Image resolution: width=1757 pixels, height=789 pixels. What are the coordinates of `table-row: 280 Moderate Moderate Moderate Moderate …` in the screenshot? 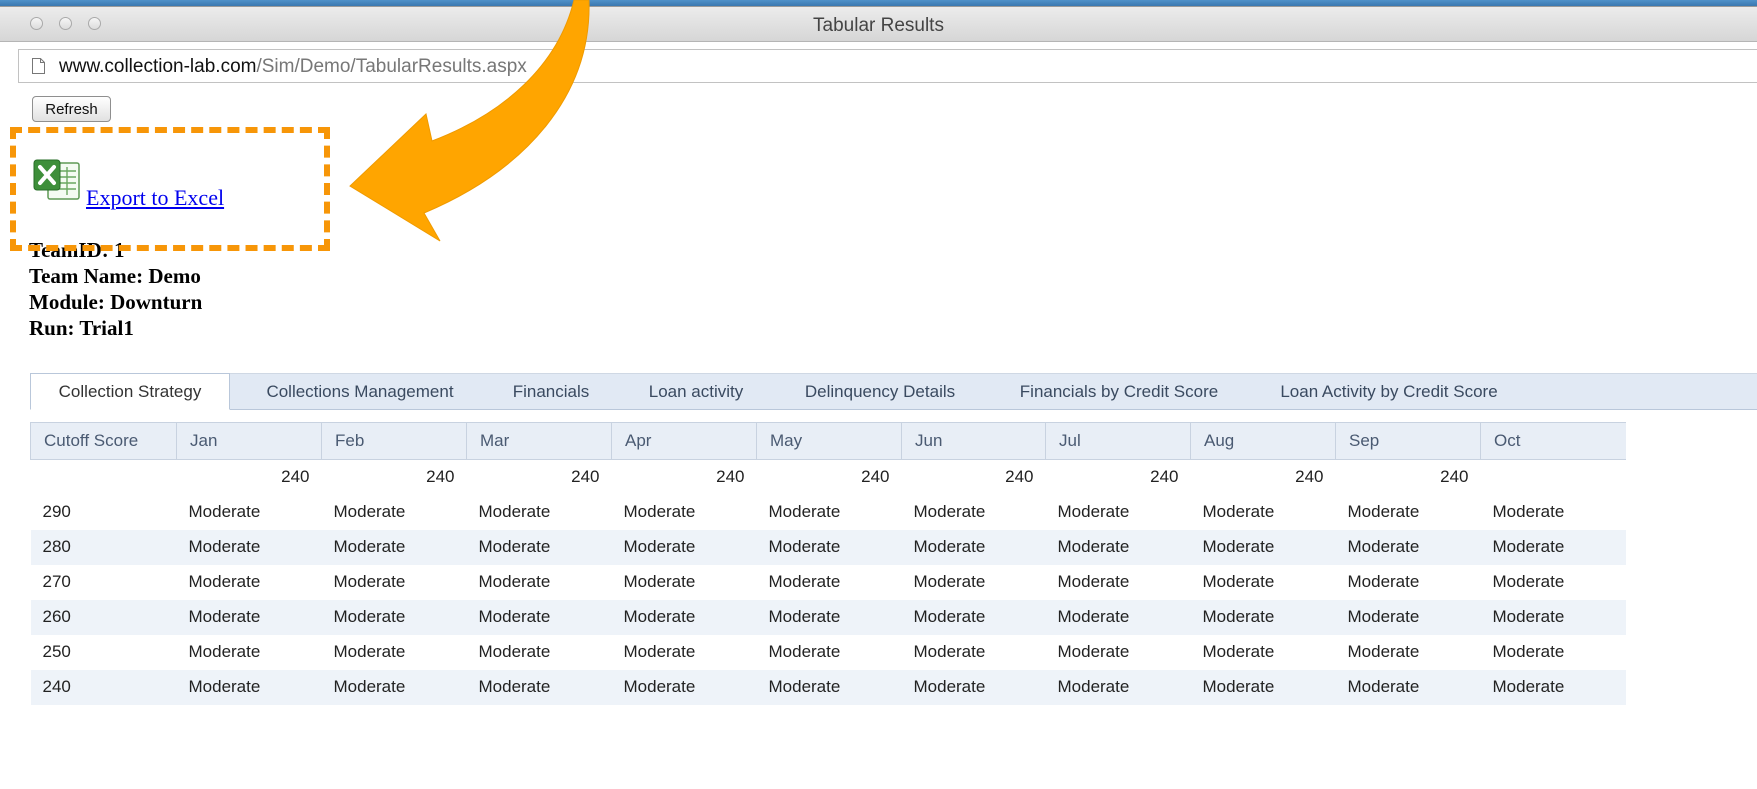 It's located at (828, 547).